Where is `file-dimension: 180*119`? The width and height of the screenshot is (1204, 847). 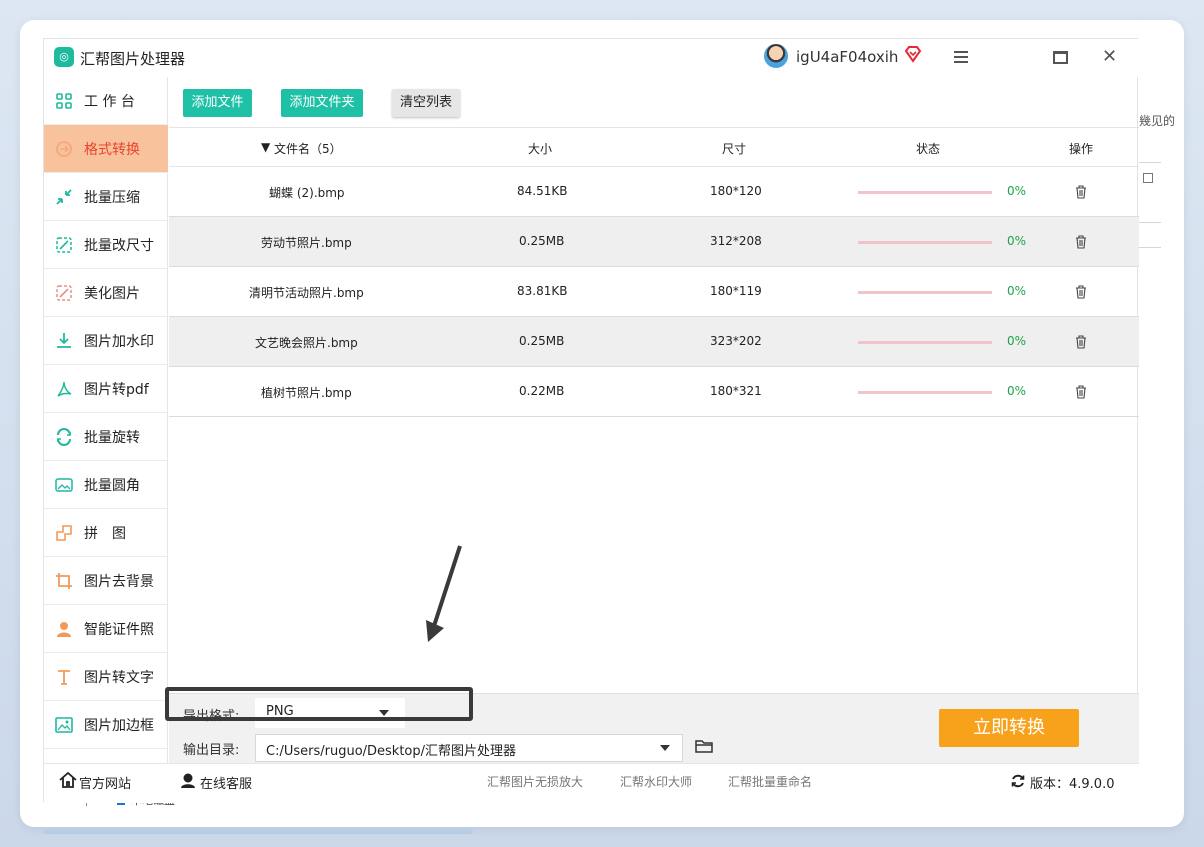 file-dimension: 180*119 is located at coordinates (736, 291).